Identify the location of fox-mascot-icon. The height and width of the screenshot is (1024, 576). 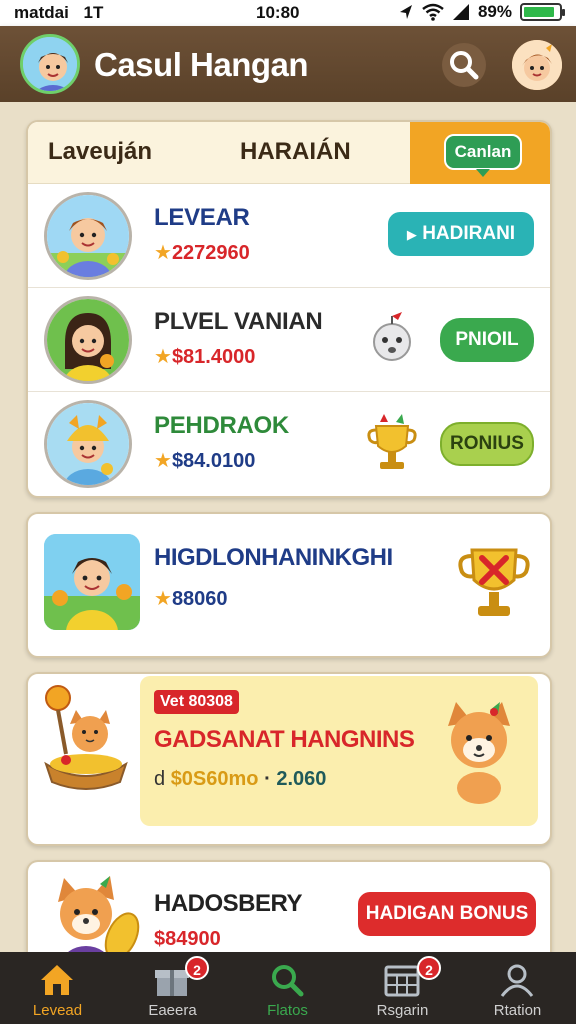
(479, 753).